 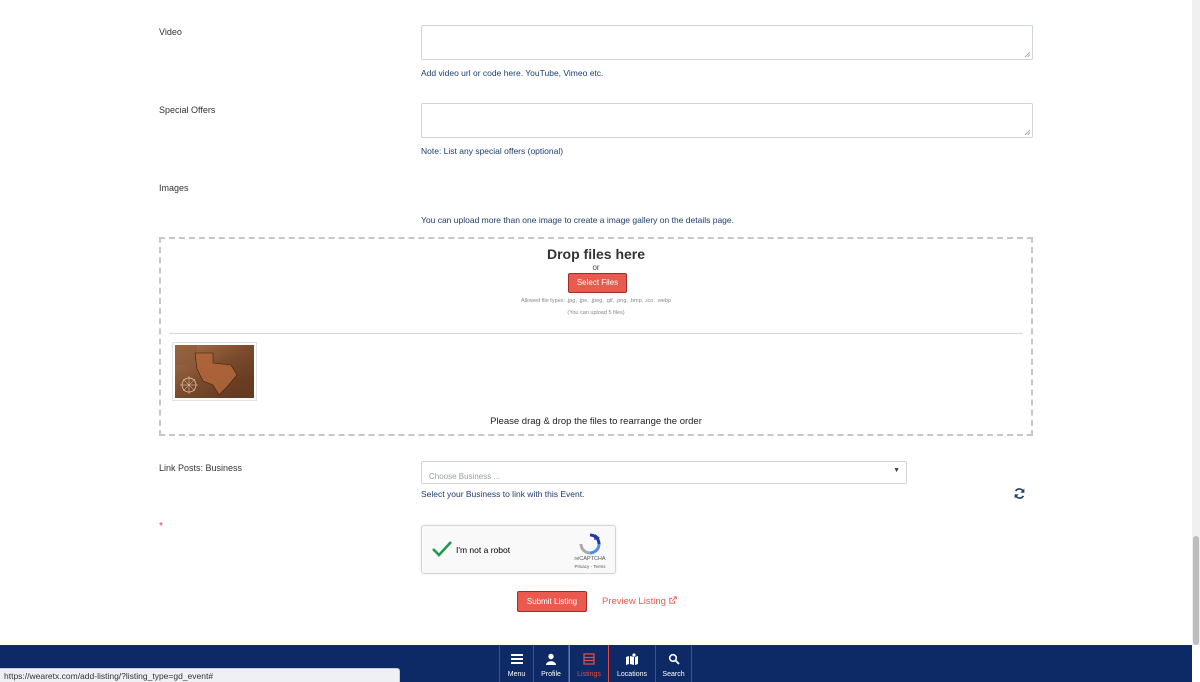 I want to click on nav-item-locations: Locations, so click(x=632, y=663).